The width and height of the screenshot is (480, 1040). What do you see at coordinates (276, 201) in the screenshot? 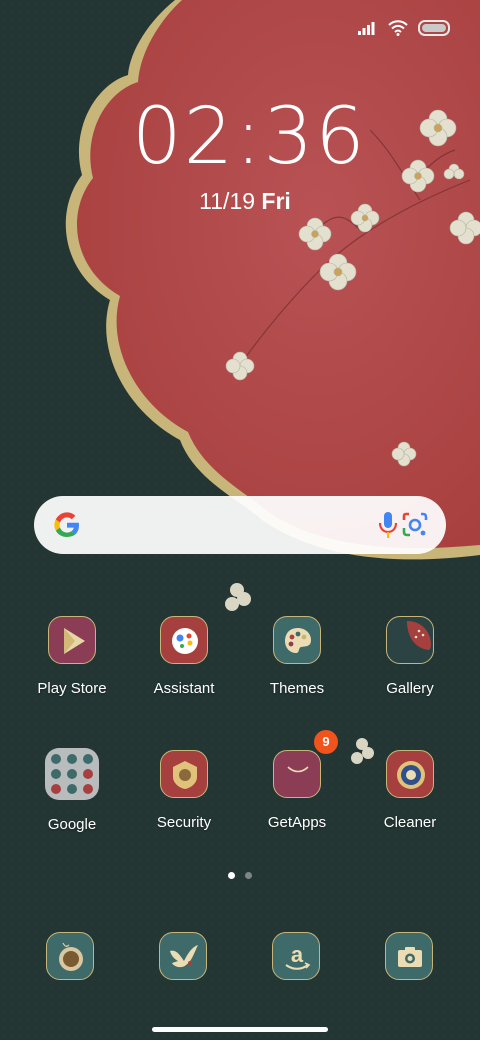
I see `weekday-text: Fri` at bounding box center [276, 201].